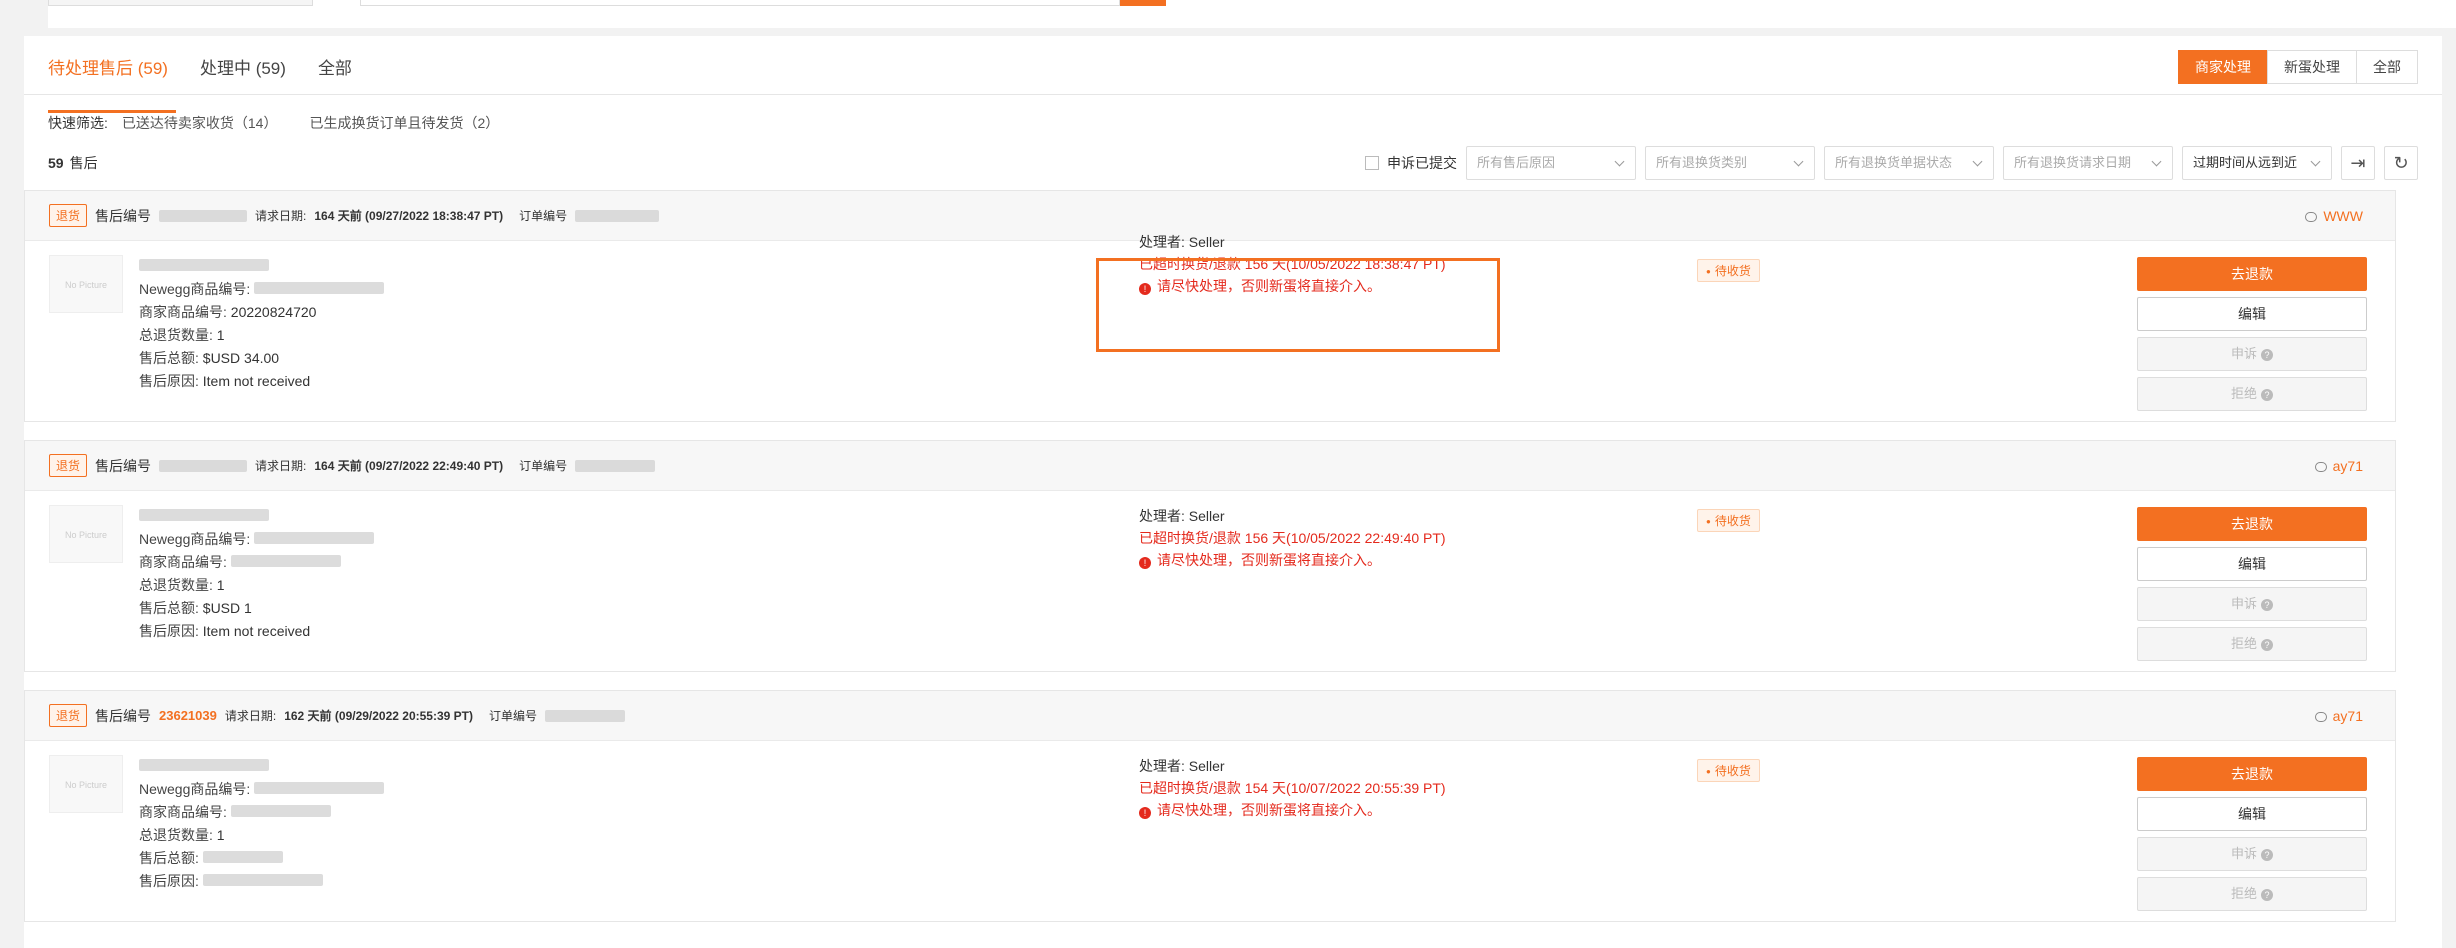 Image resolution: width=2456 pixels, height=948 pixels. Describe the element at coordinates (1269, 286) in the screenshot. I see `urgent-text: 请尽快处理，否则新蛋将直接介入。` at that location.